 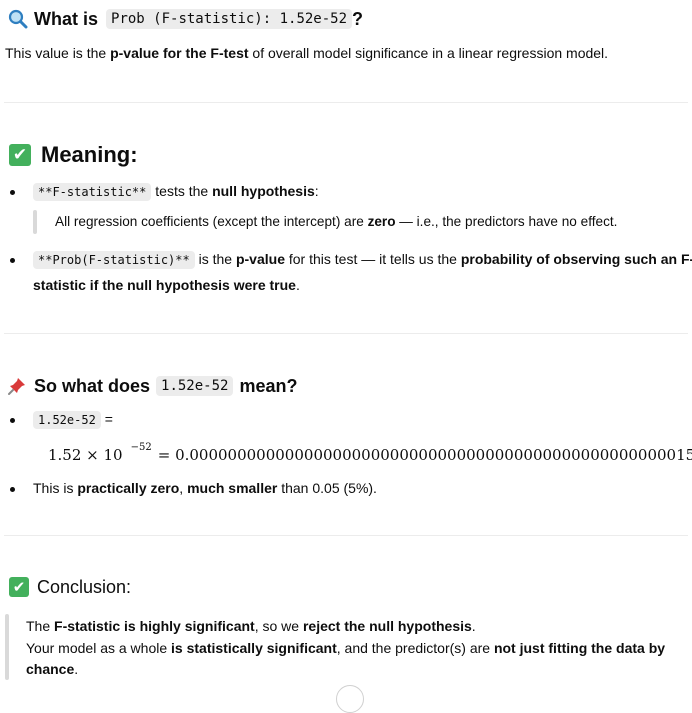 What do you see at coordinates (229, 19) in the screenshot?
I see `title-code: Prob (F-statistic): 1.52e-52` at bounding box center [229, 19].